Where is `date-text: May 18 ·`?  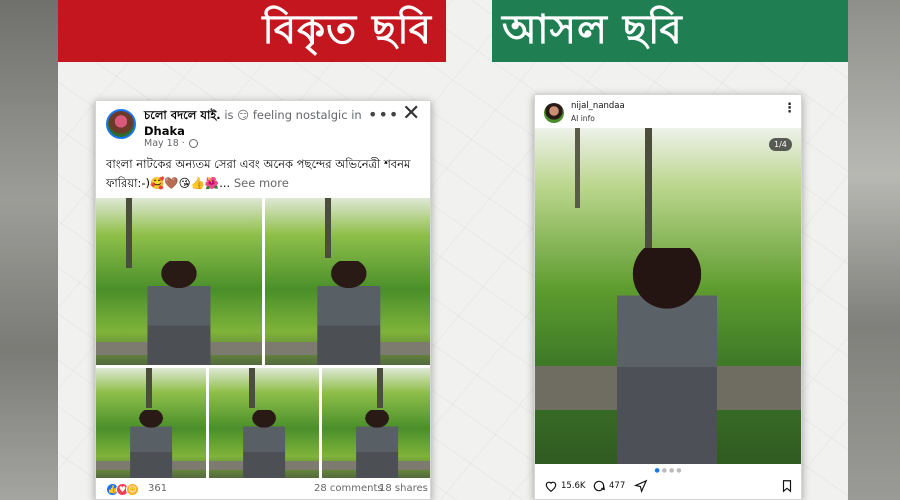 date-text: May 18 · is located at coordinates (164, 143).